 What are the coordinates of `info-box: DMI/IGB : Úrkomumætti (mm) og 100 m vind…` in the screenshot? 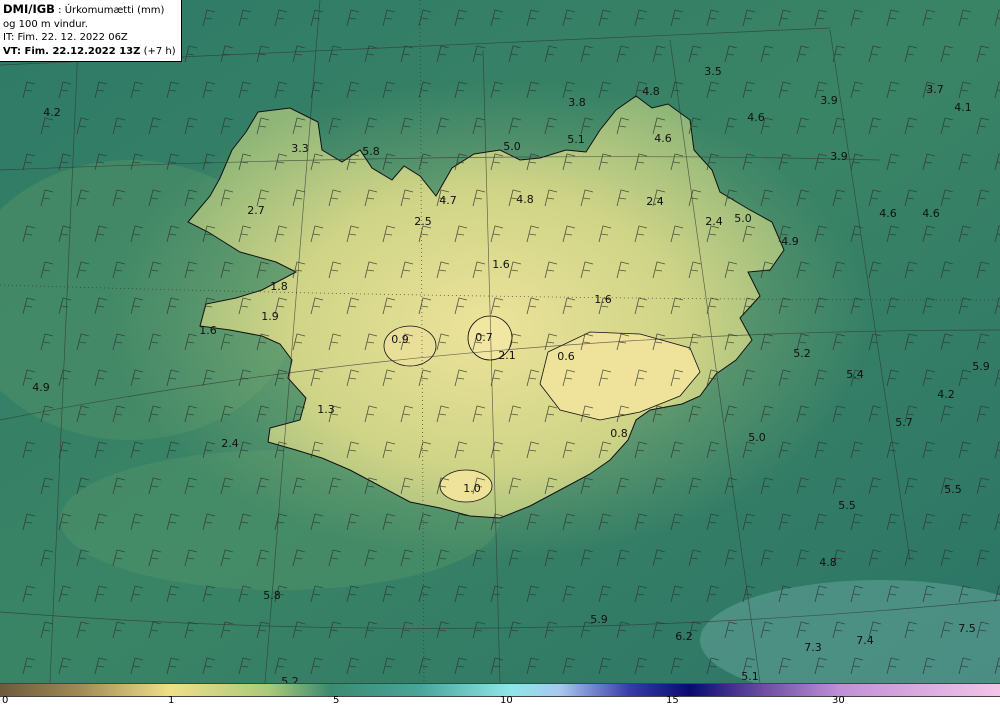 It's located at (91, 31).